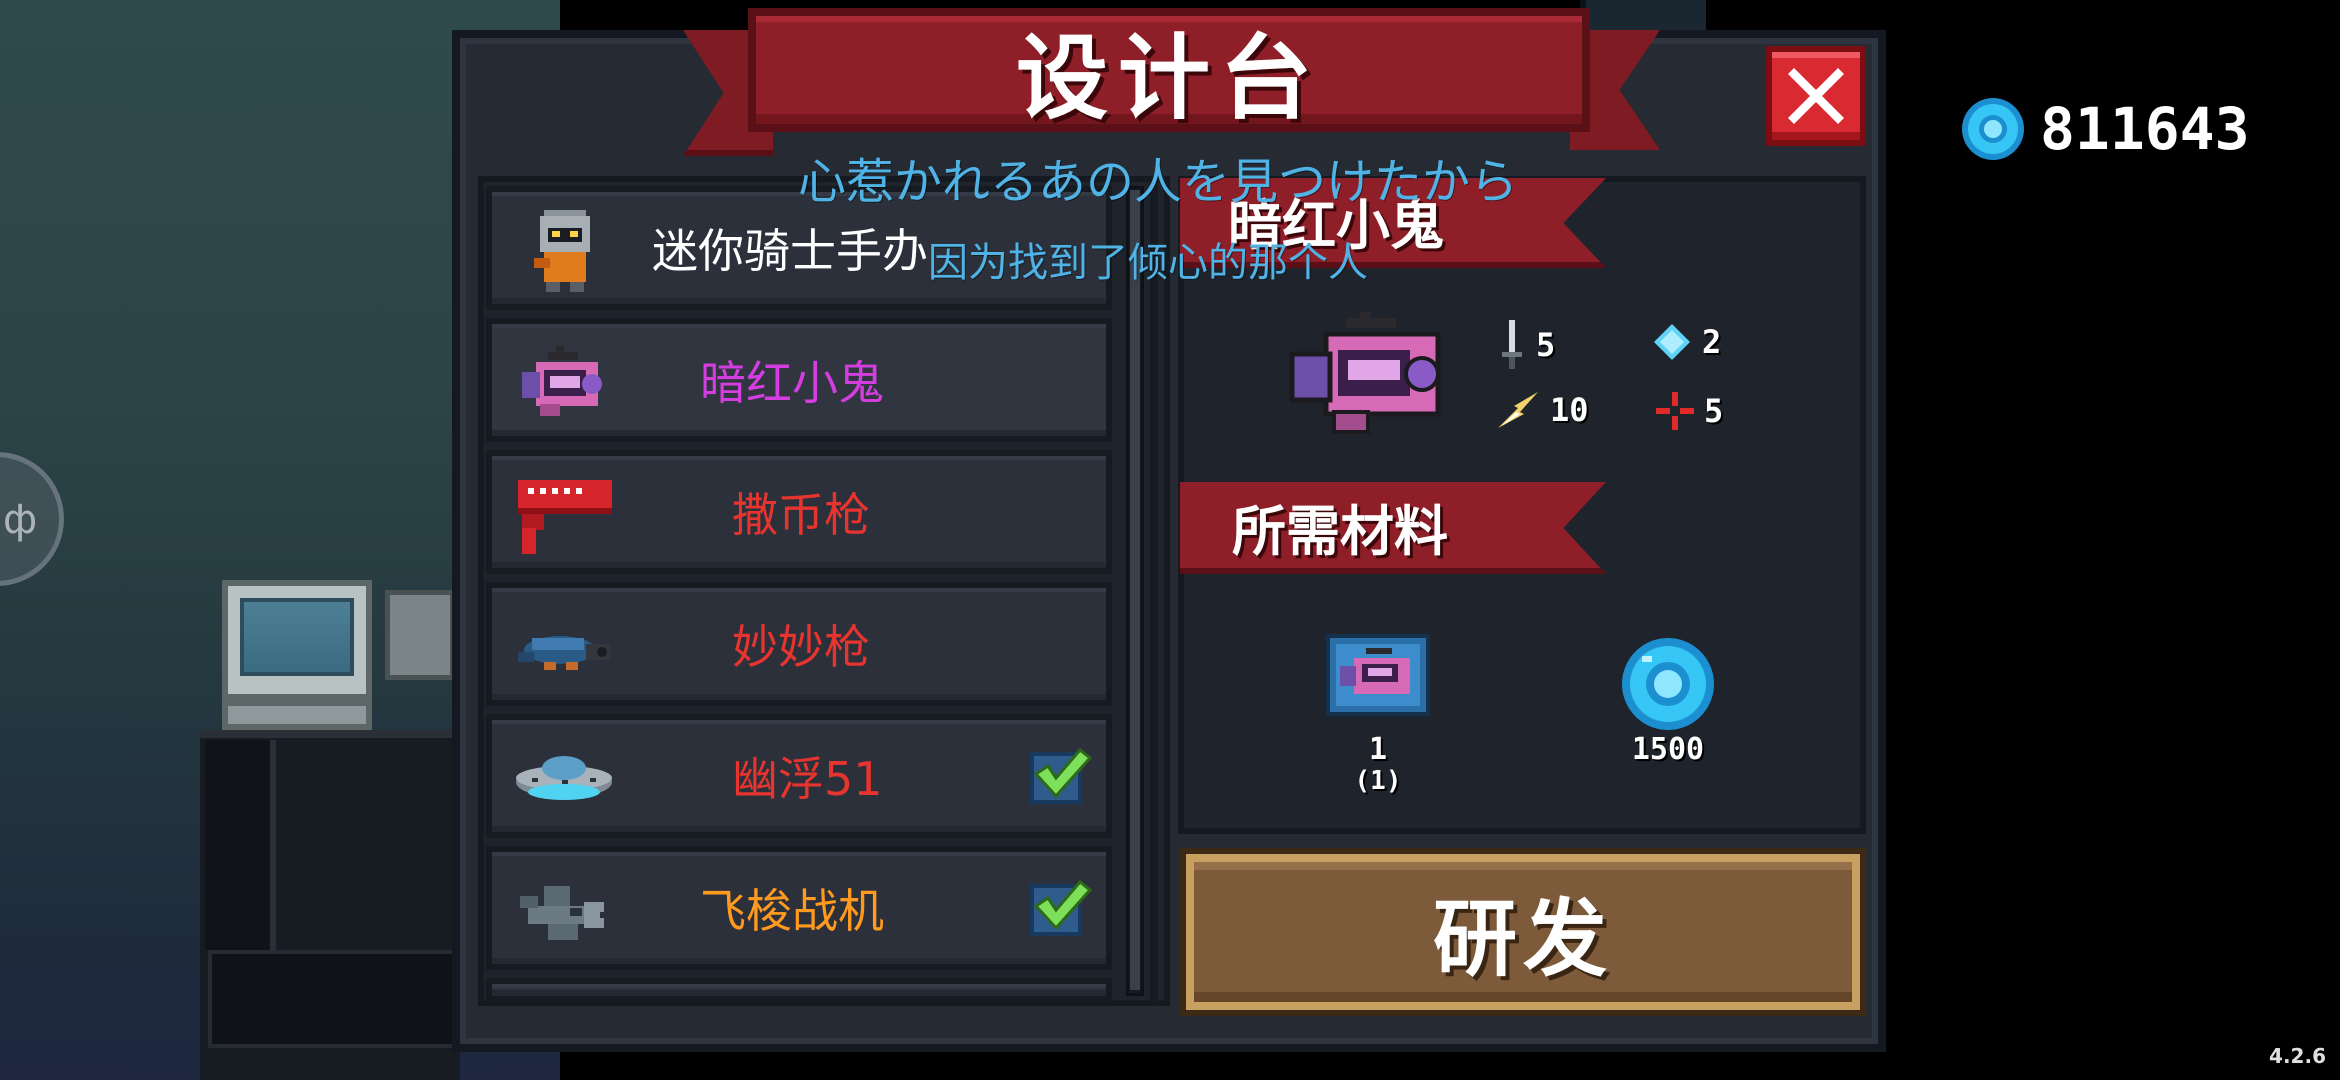 The width and height of the screenshot is (2340, 1080). I want to click on background-pillar, so click(240, 845).